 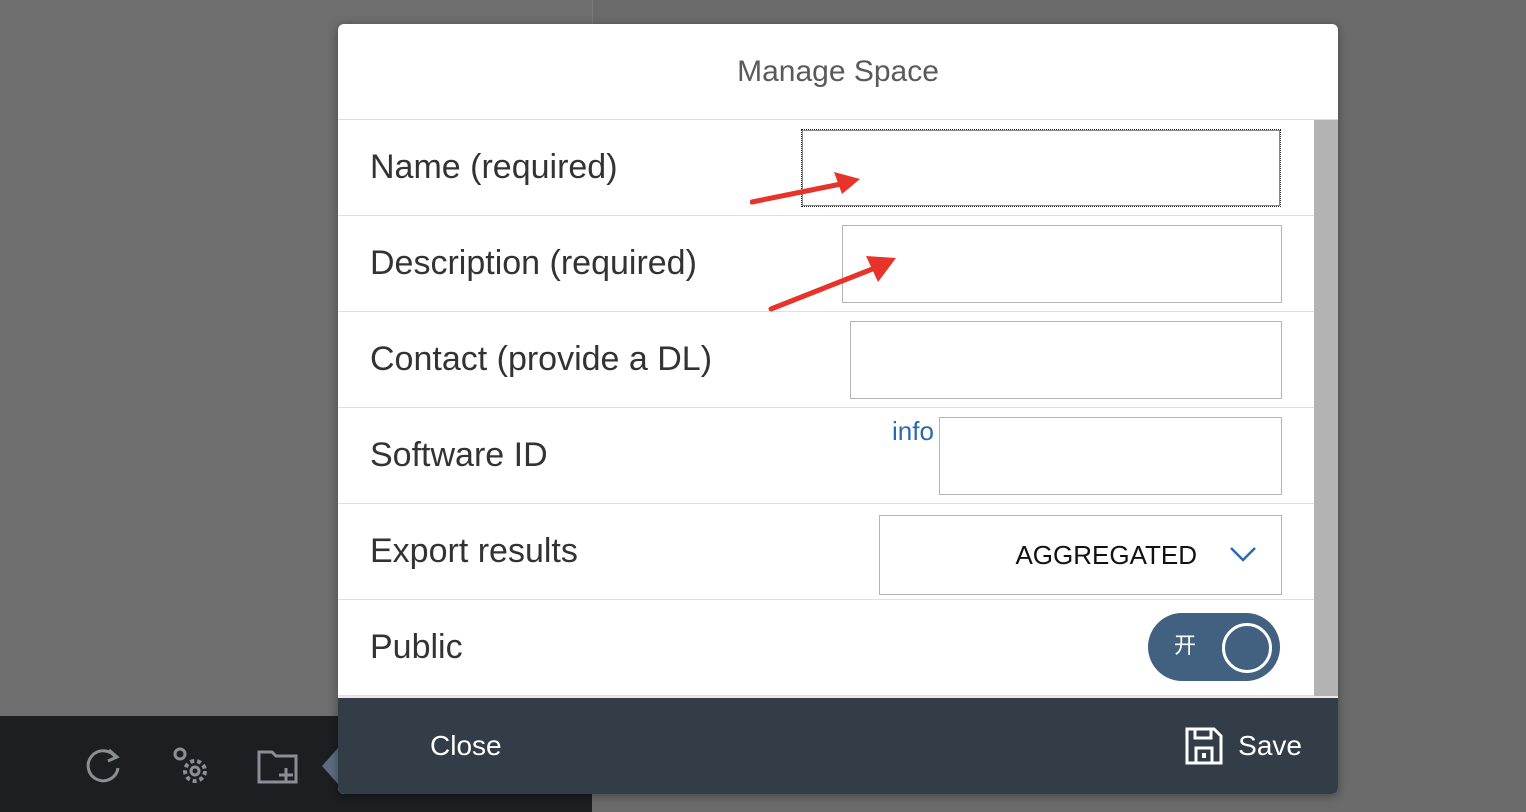 I want to click on save-floppy-icon, so click(x=1204, y=746).